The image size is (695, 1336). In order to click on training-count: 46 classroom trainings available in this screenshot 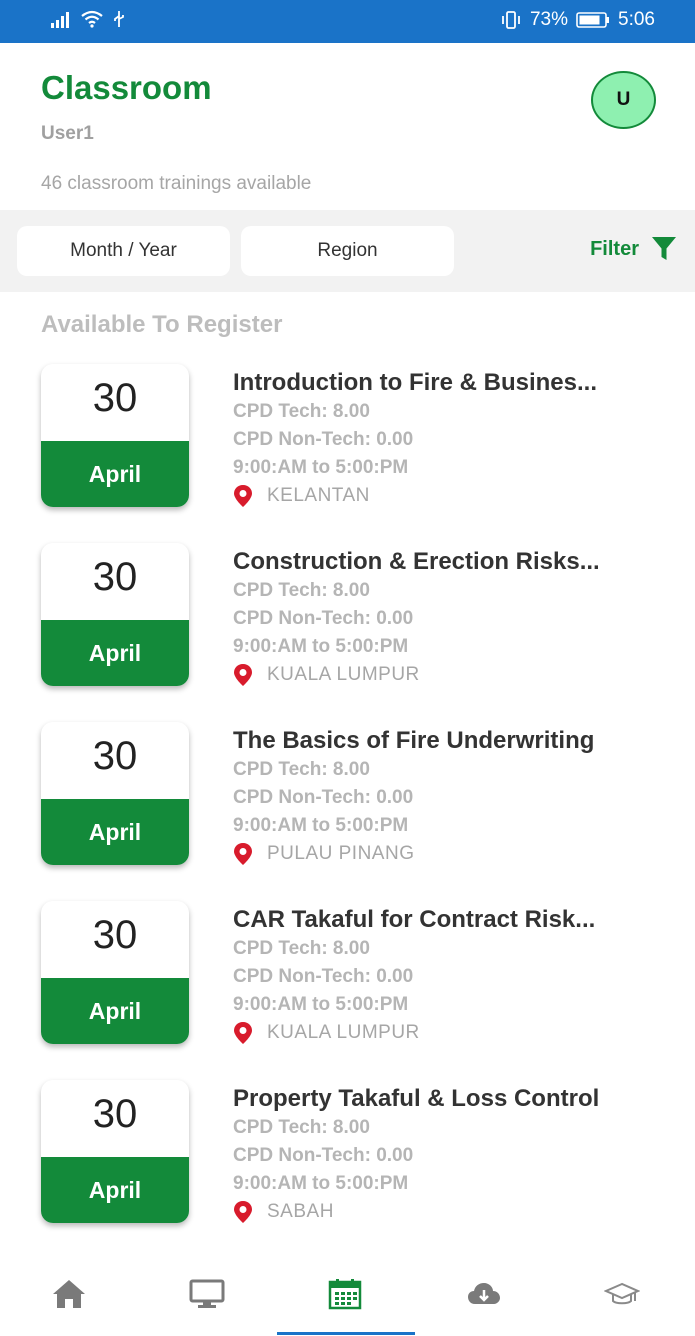, I will do `click(176, 183)`.